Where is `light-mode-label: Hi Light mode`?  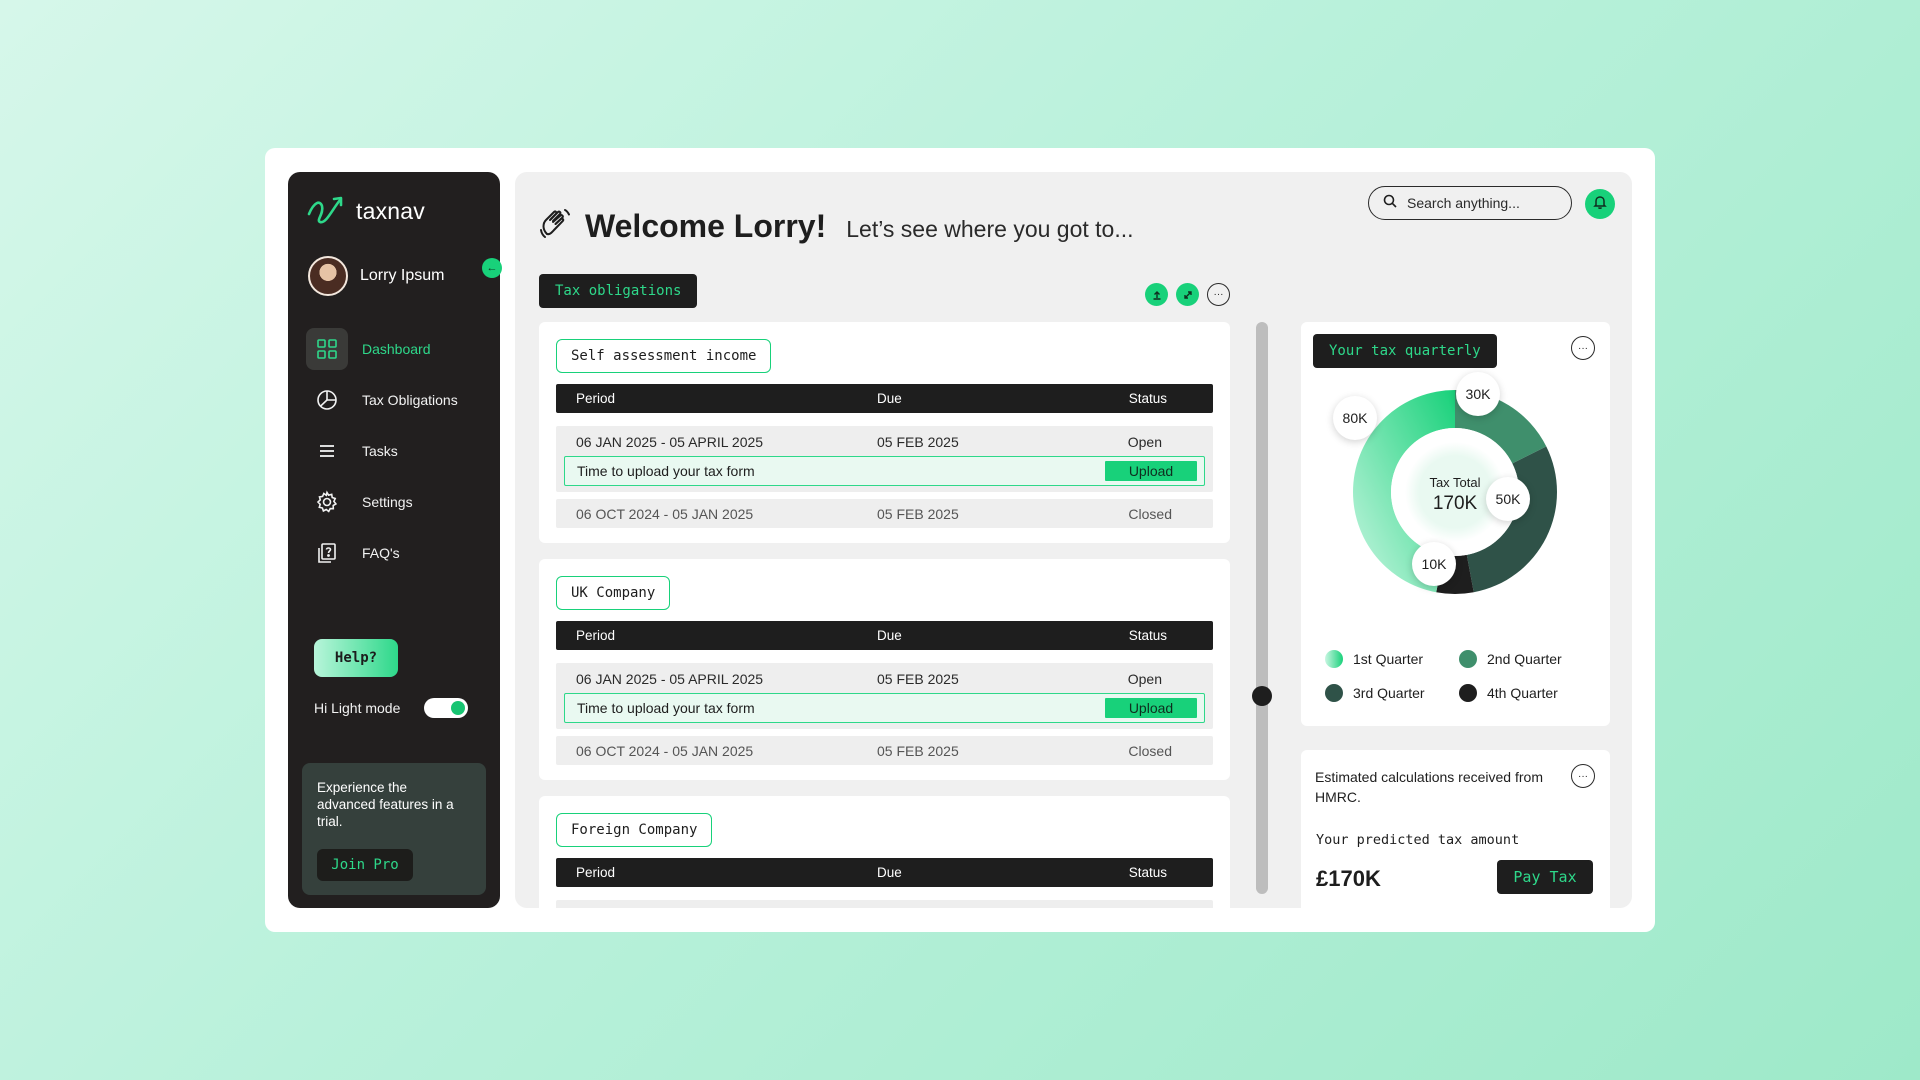
light-mode-label: Hi Light mode is located at coordinates (357, 708).